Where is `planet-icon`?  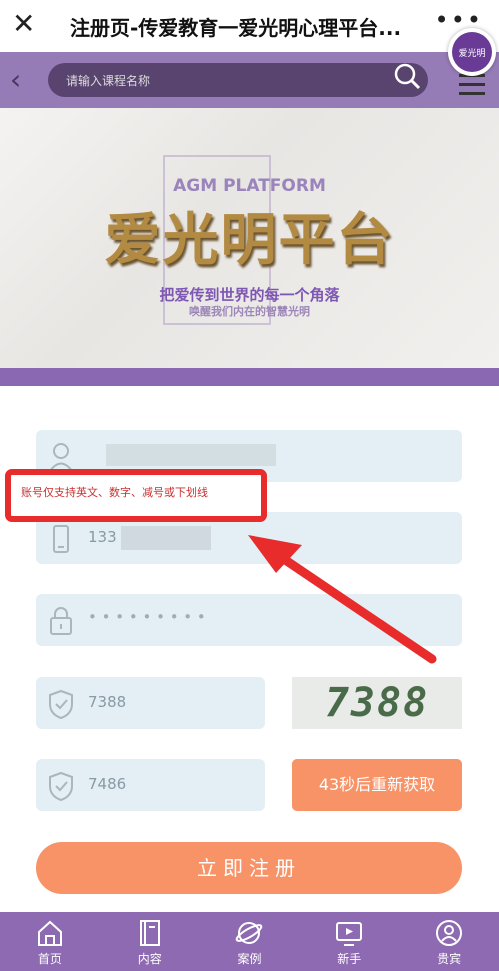
planet-icon is located at coordinates (249, 933).